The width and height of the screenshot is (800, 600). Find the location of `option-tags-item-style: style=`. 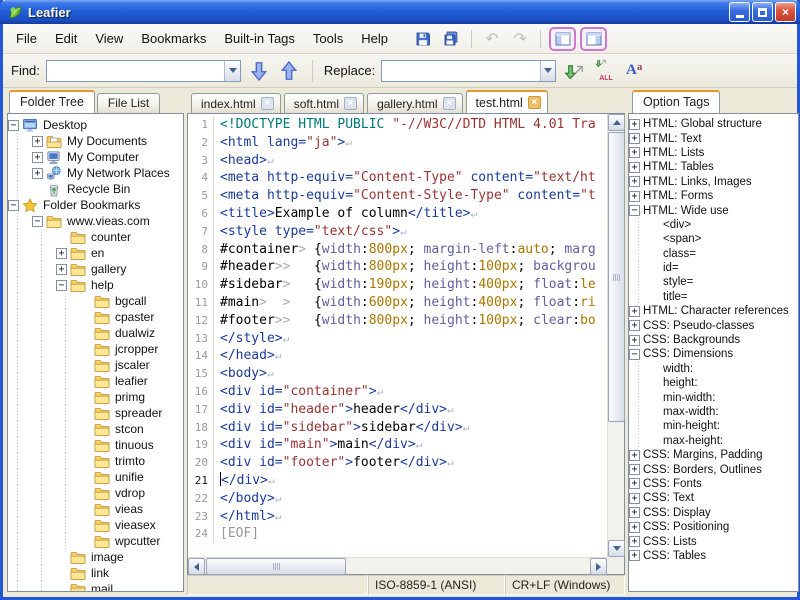

option-tags-item-style: style= is located at coordinates (713, 282).